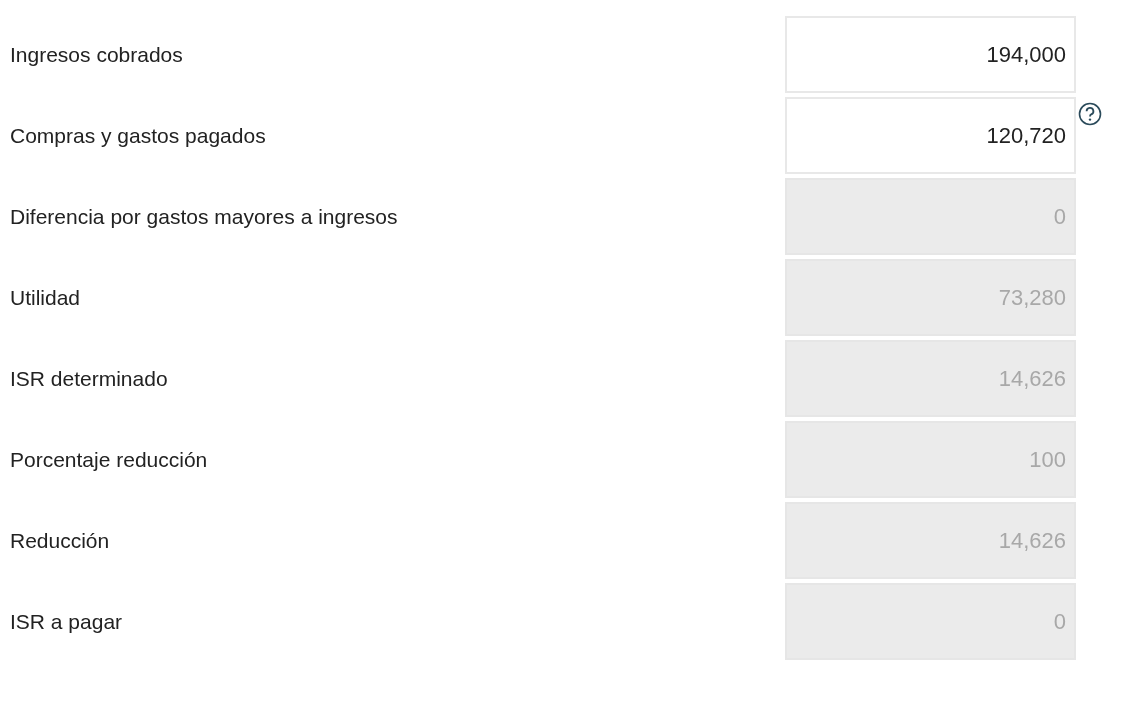  What do you see at coordinates (930, 135) in the screenshot?
I see `input-field: 120,720` at bounding box center [930, 135].